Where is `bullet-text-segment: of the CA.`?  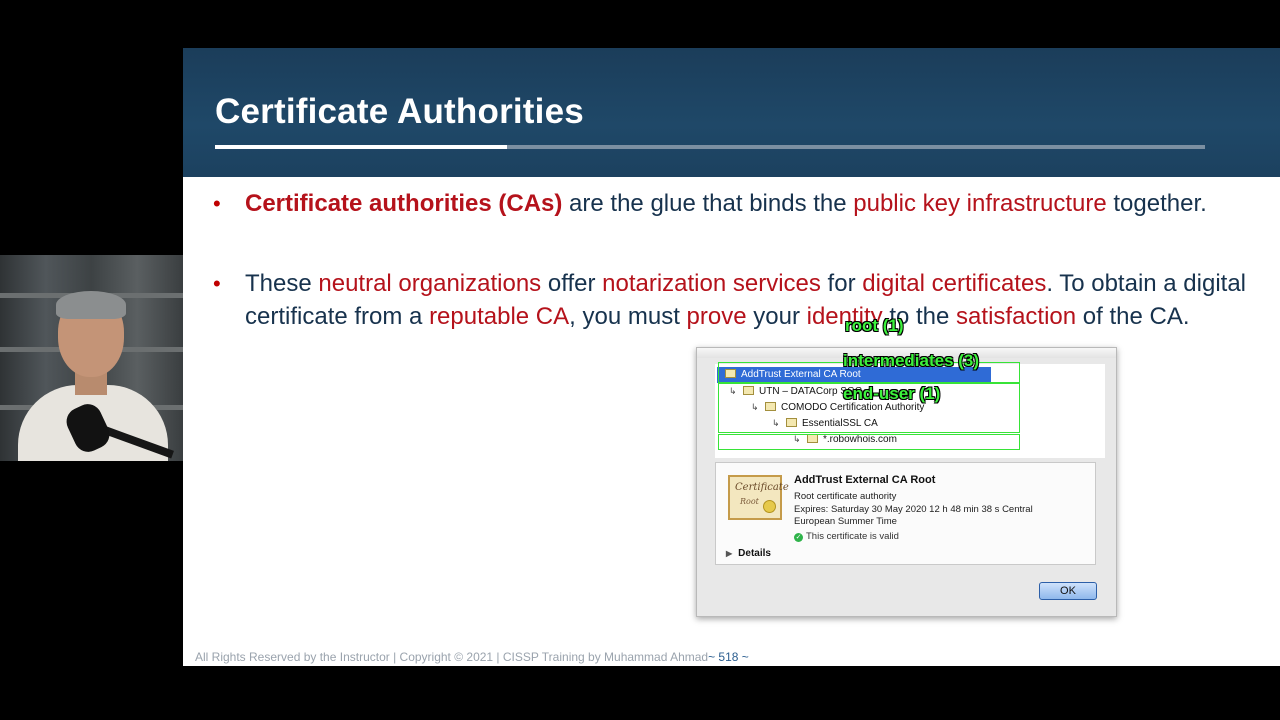
bullet-text-segment: of the CA. is located at coordinates (1133, 316).